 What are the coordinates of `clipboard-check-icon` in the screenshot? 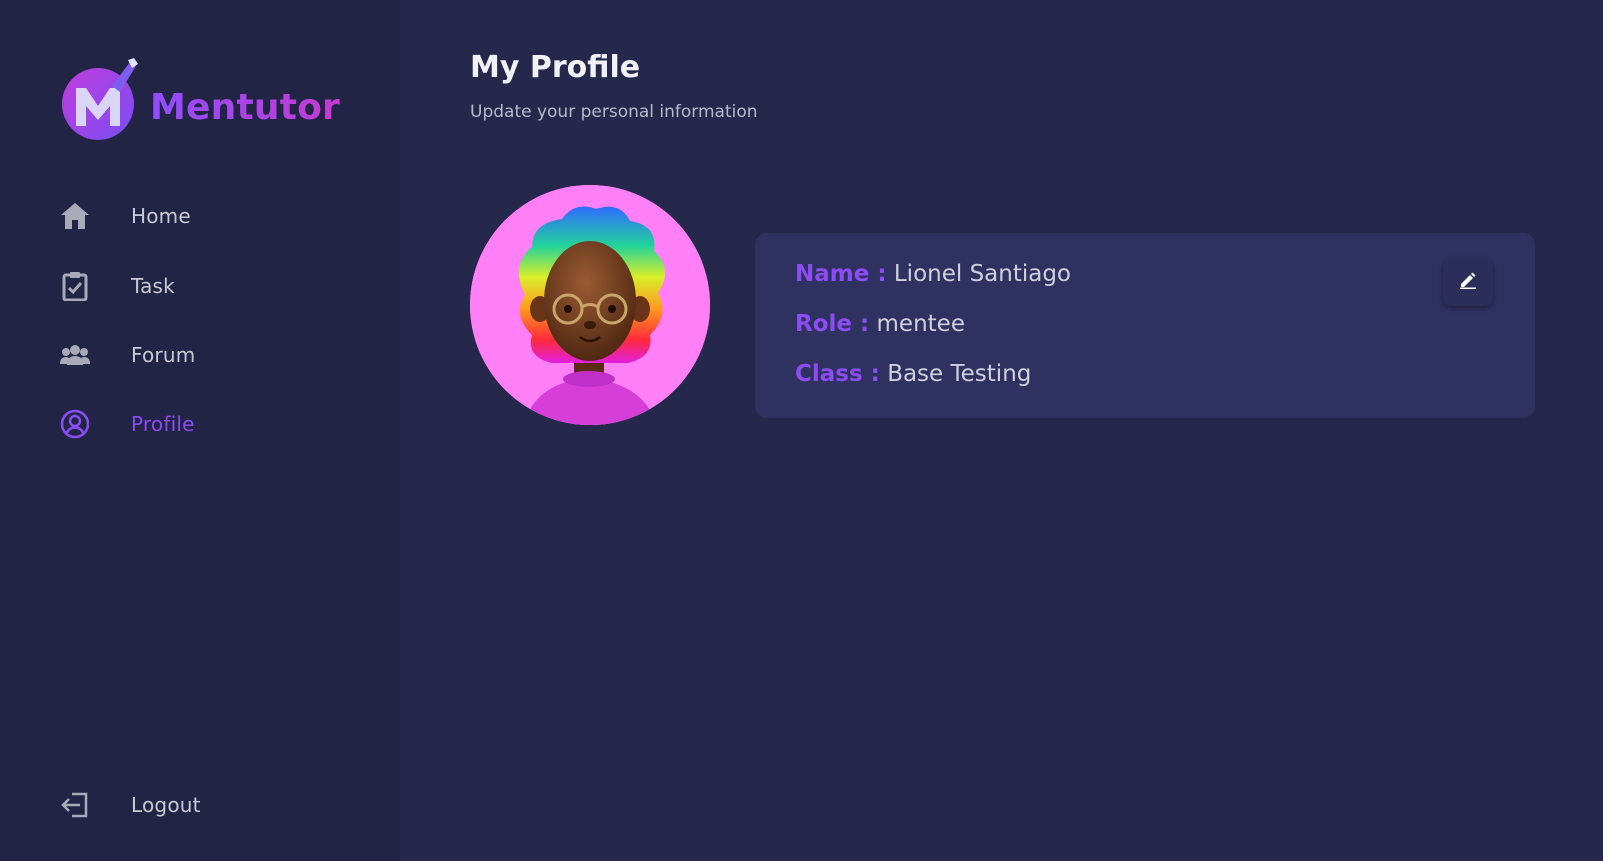 It's located at (75, 286).